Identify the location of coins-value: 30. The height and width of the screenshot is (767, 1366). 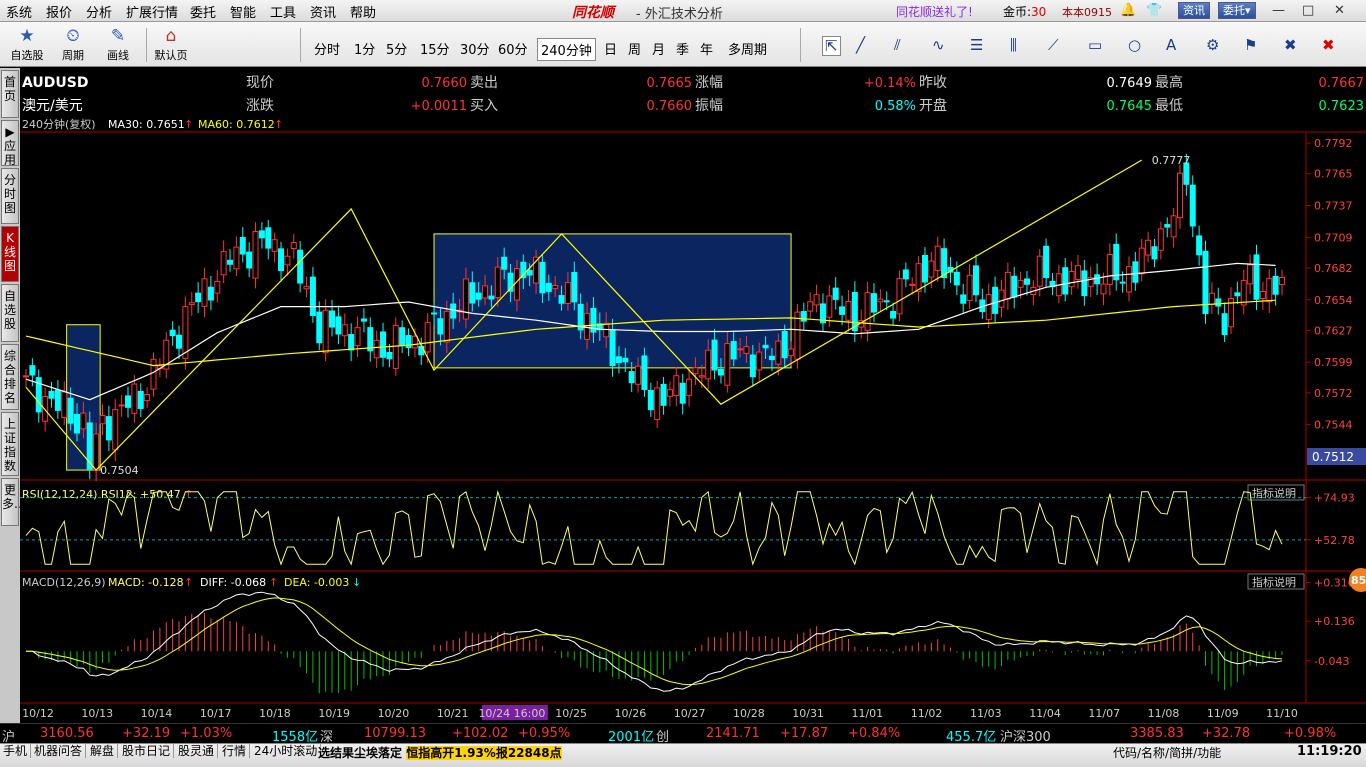
(1039, 12).